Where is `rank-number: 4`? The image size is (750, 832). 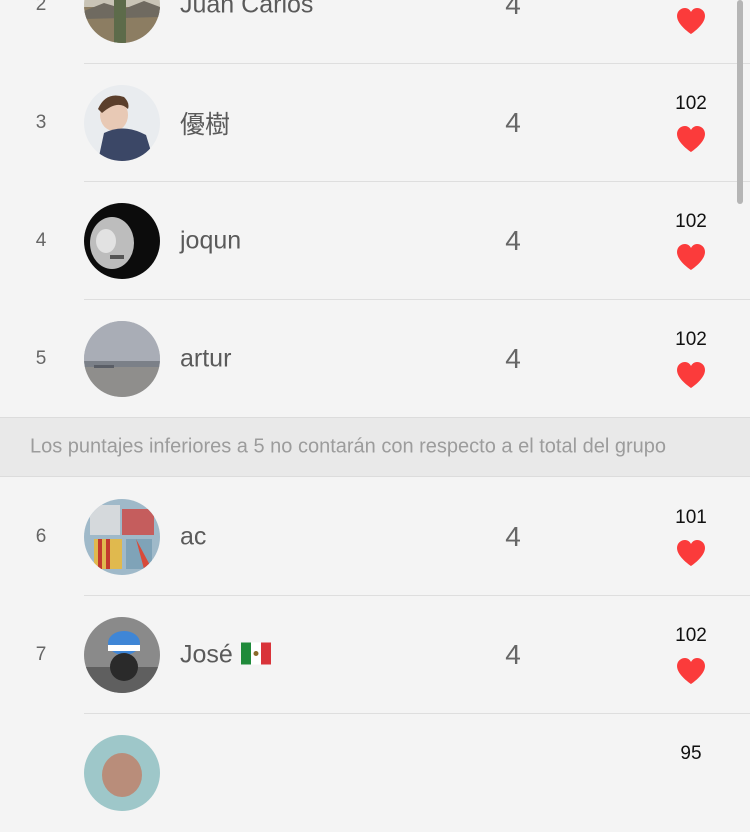 rank-number: 4 is located at coordinates (41, 240).